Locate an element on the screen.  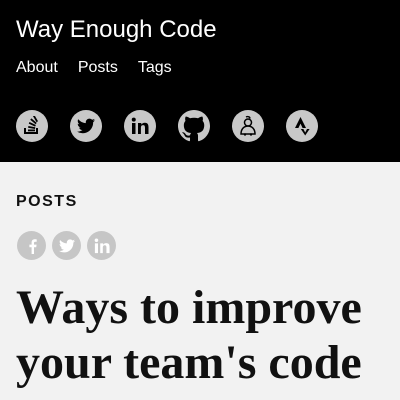
github-icon is located at coordinates (194, 126).